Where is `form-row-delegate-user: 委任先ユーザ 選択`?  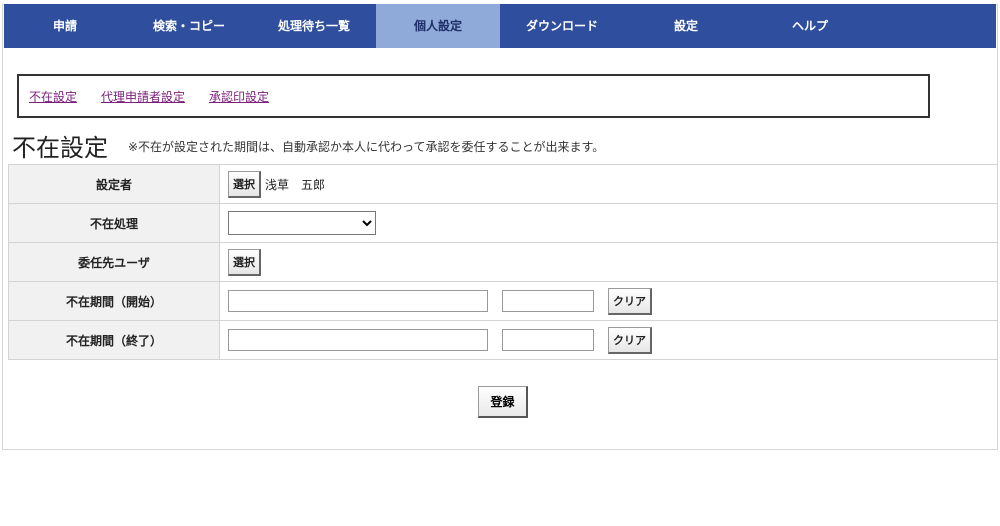
form-row-delegate-user: 委任先ユーザ 選択 is located at coordinates (503, 262).